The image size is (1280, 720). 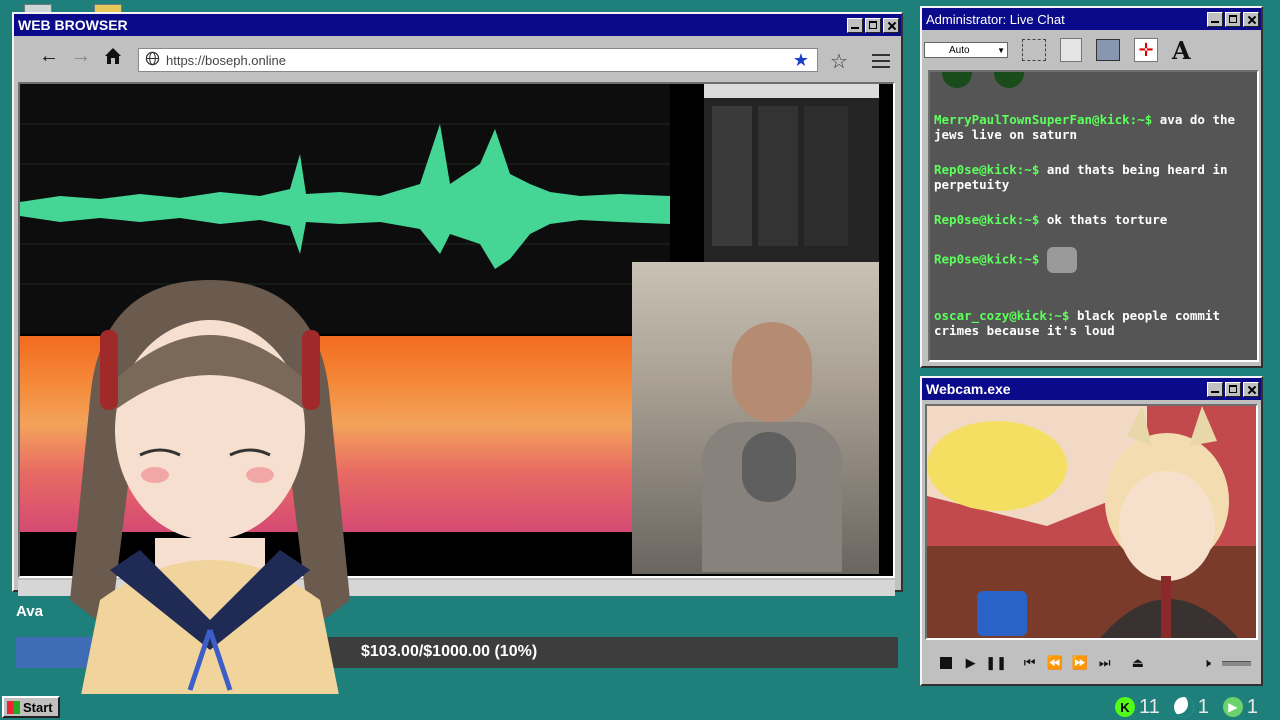 What do you see at coordinates (13, 707) in the screenshot?
I see `windows-logo-icon` at bounding box center [13, 707].